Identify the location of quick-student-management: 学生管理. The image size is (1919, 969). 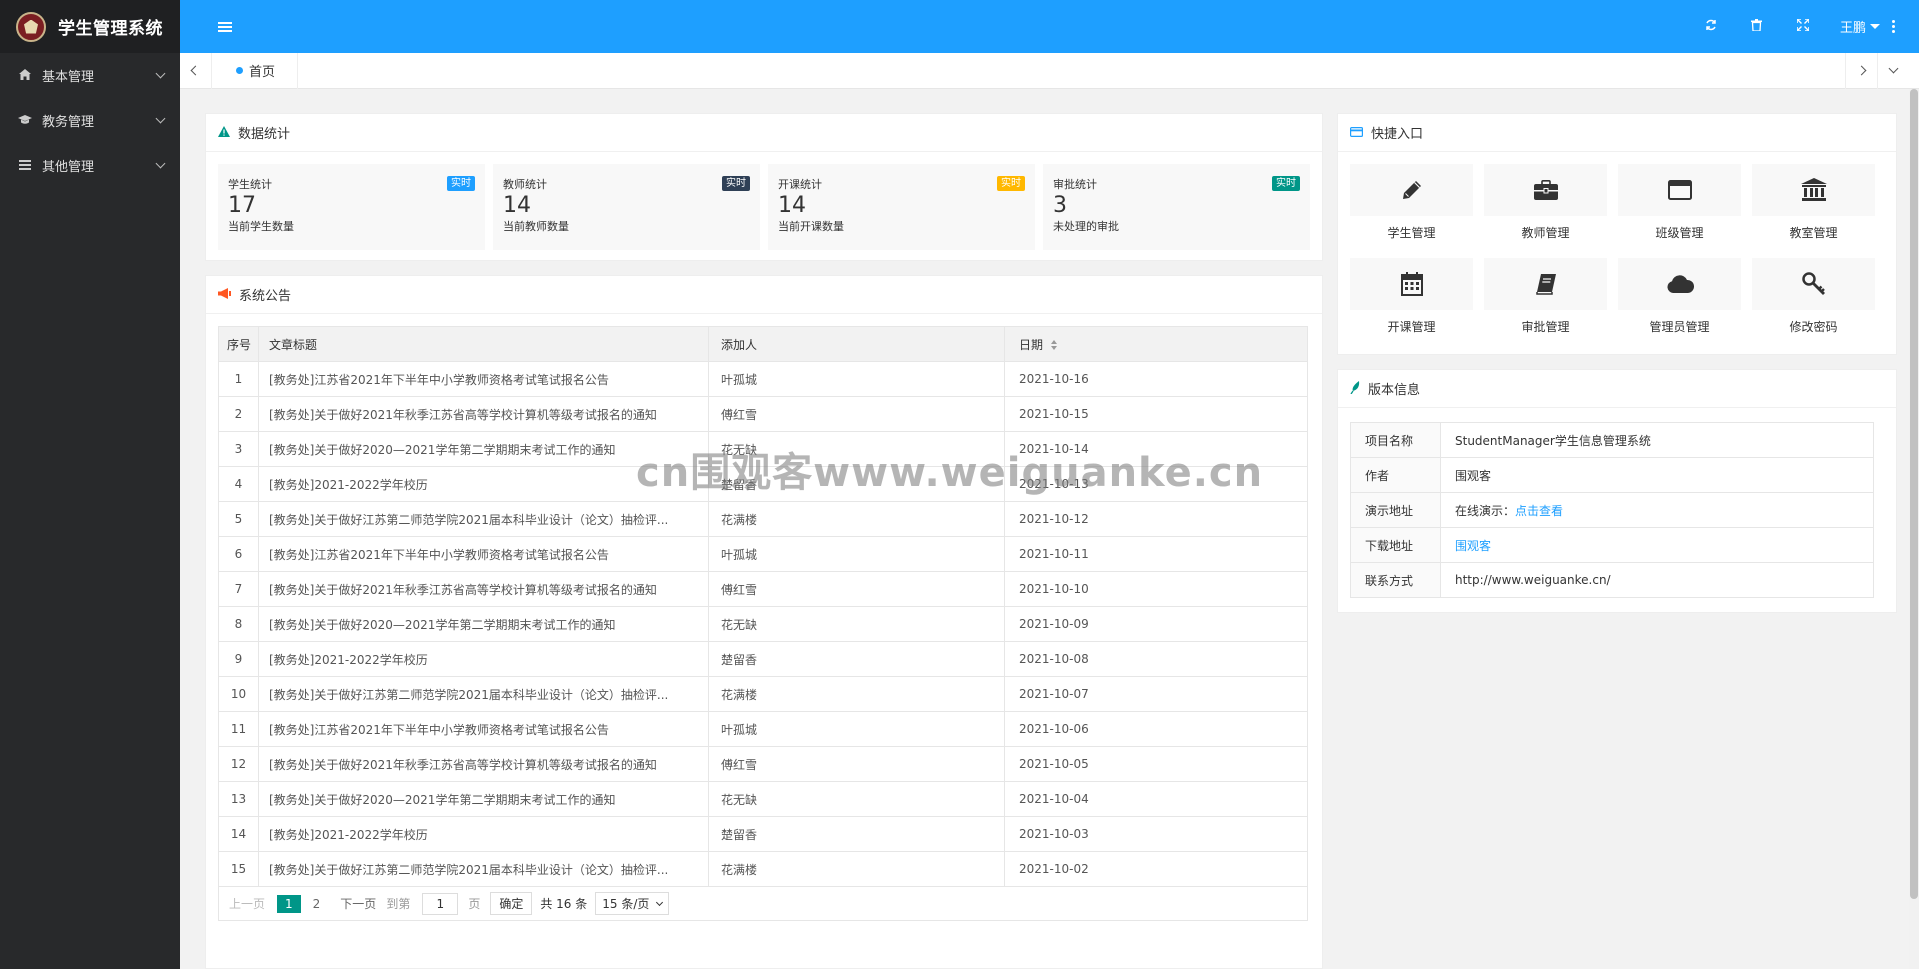
(1411, 206).